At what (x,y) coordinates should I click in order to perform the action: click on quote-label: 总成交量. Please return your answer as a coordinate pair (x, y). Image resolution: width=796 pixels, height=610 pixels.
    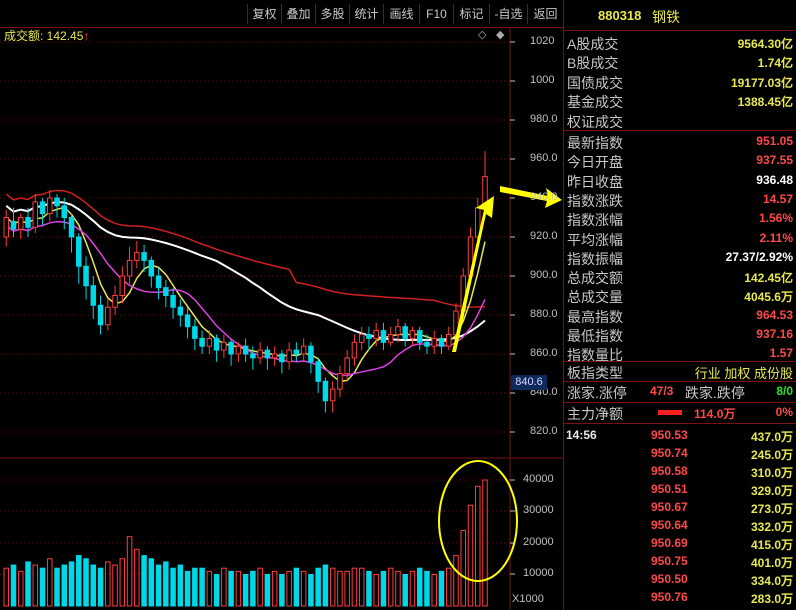
    Looking at the image, I should click on (595, 297).